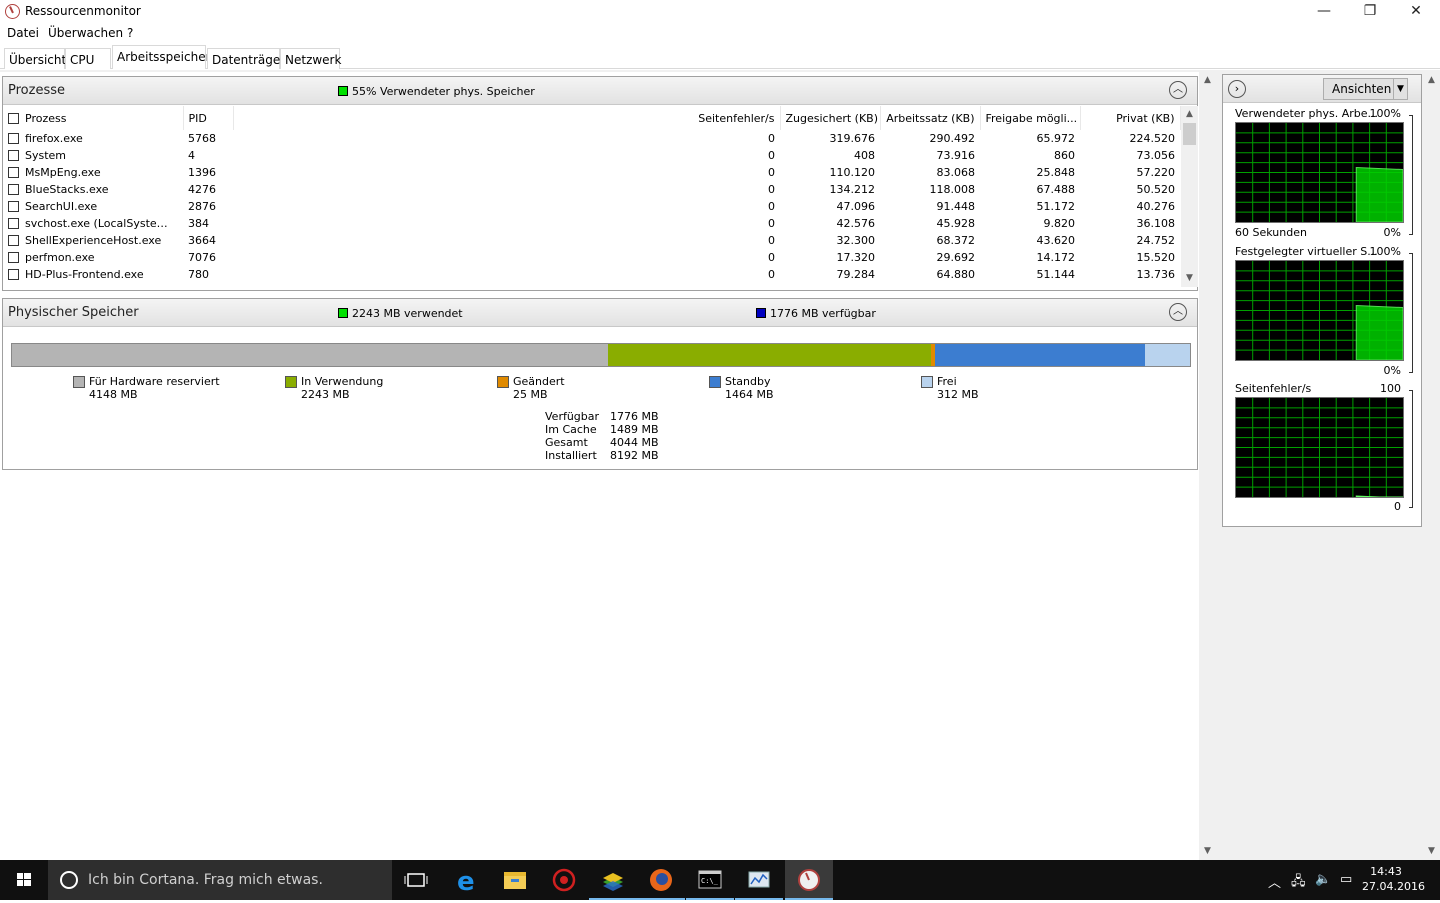 Image resolution: width=1440 pixels, height=903 pixels. Describe the element at coordinates (572, 416) in the screenshot. I see `stat-label: Verfügbar` at that location.